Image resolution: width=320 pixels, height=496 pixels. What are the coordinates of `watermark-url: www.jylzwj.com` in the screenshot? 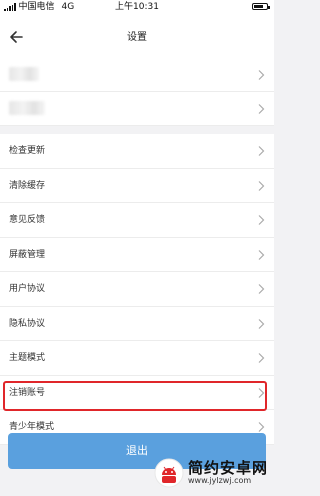 It's located at (219, 480).